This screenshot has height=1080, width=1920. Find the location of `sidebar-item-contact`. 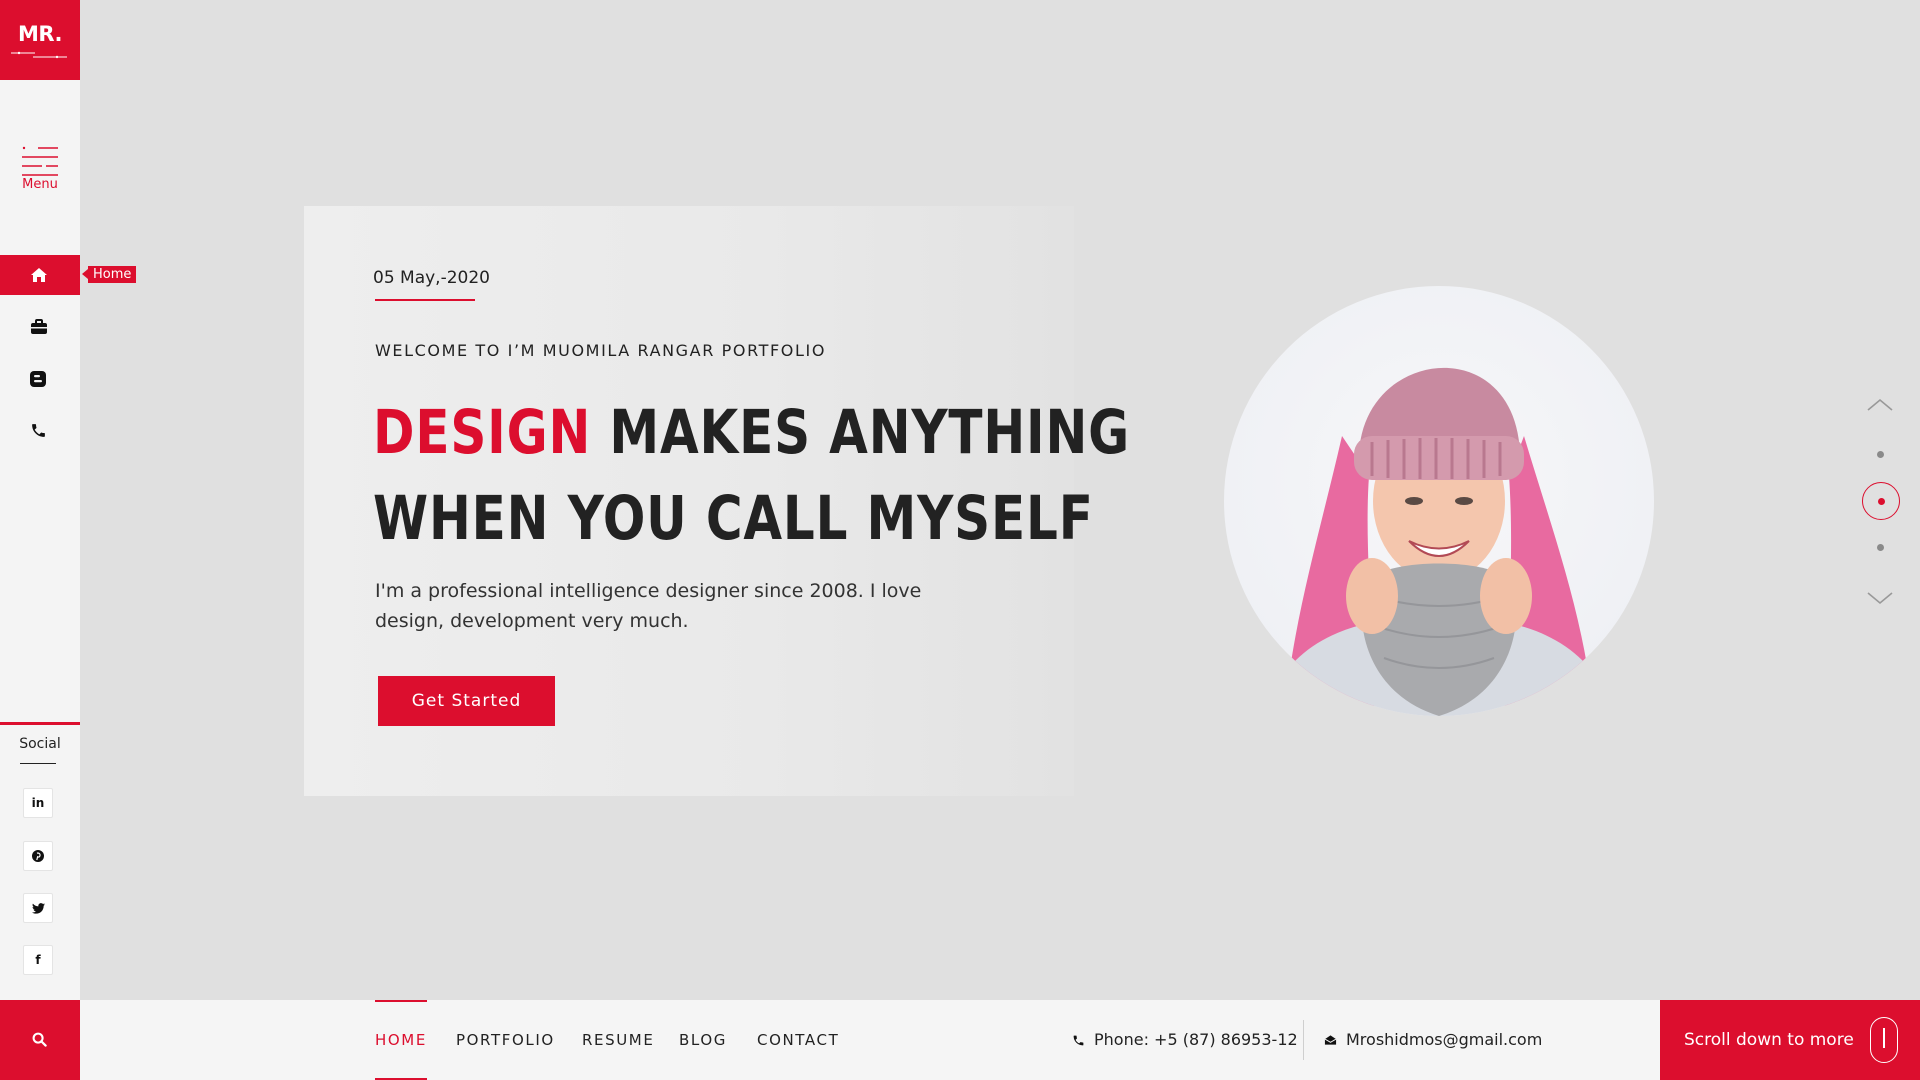

sidebar-item-contact is located at coordinates (40, 430).